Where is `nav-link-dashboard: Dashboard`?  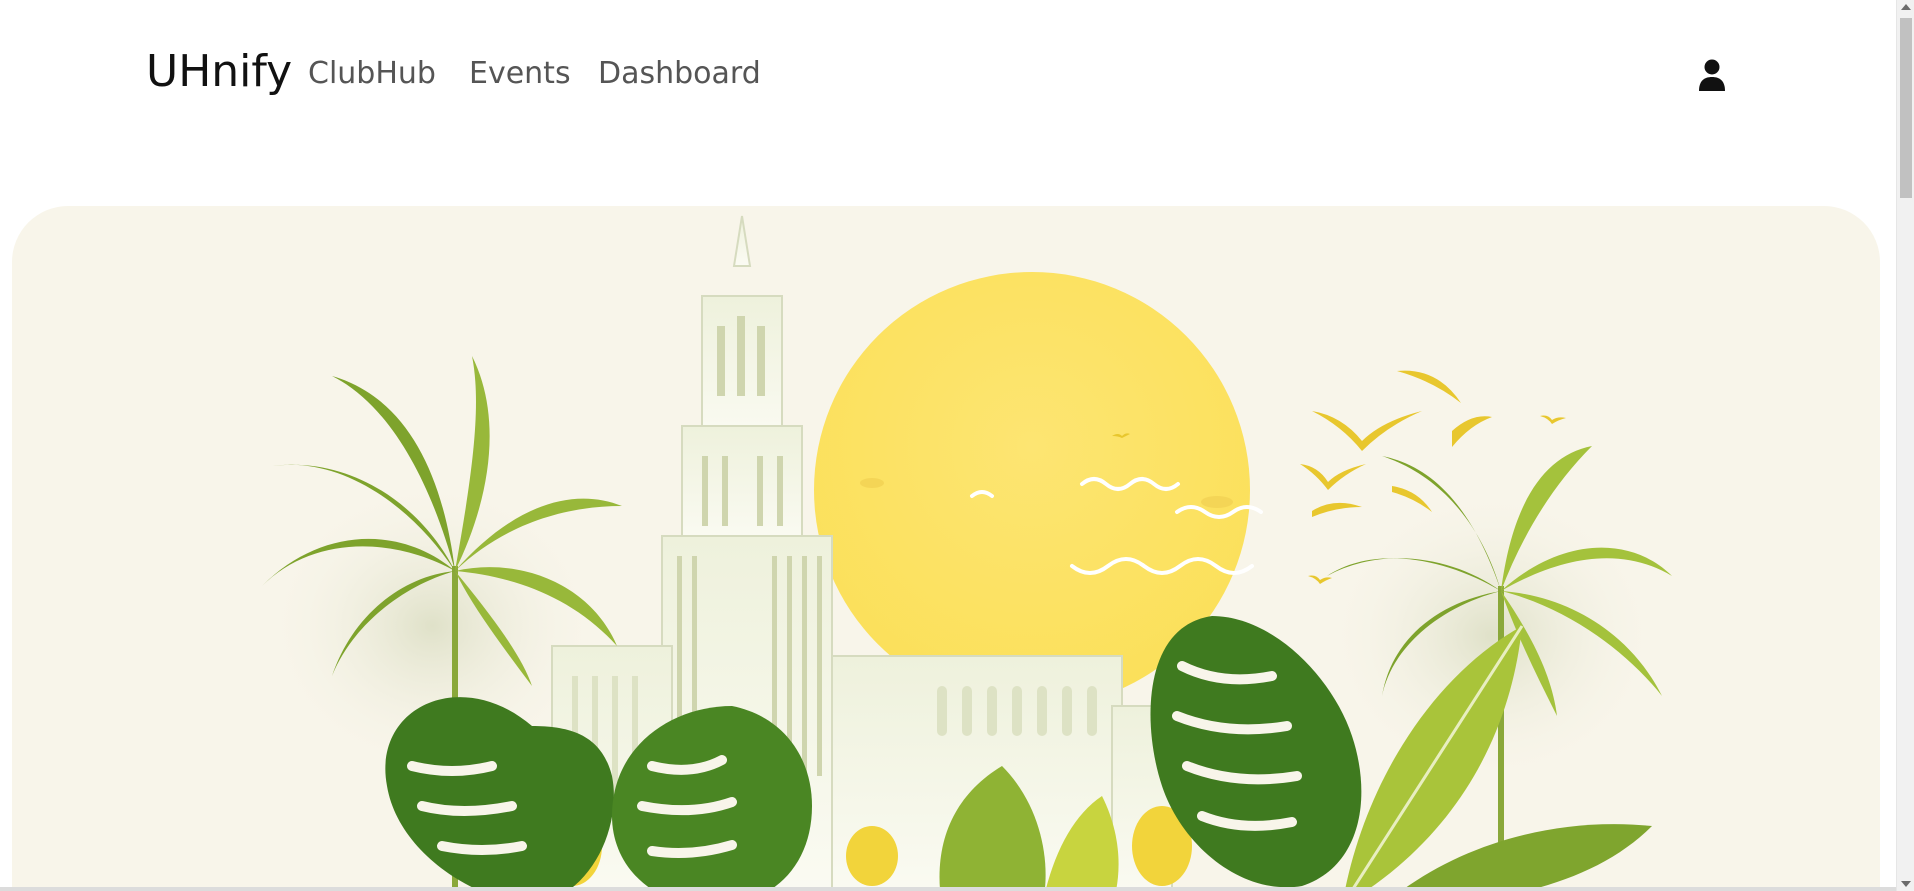 nav-link-dashboard: Dashboard is located at coordinates (679, 74).